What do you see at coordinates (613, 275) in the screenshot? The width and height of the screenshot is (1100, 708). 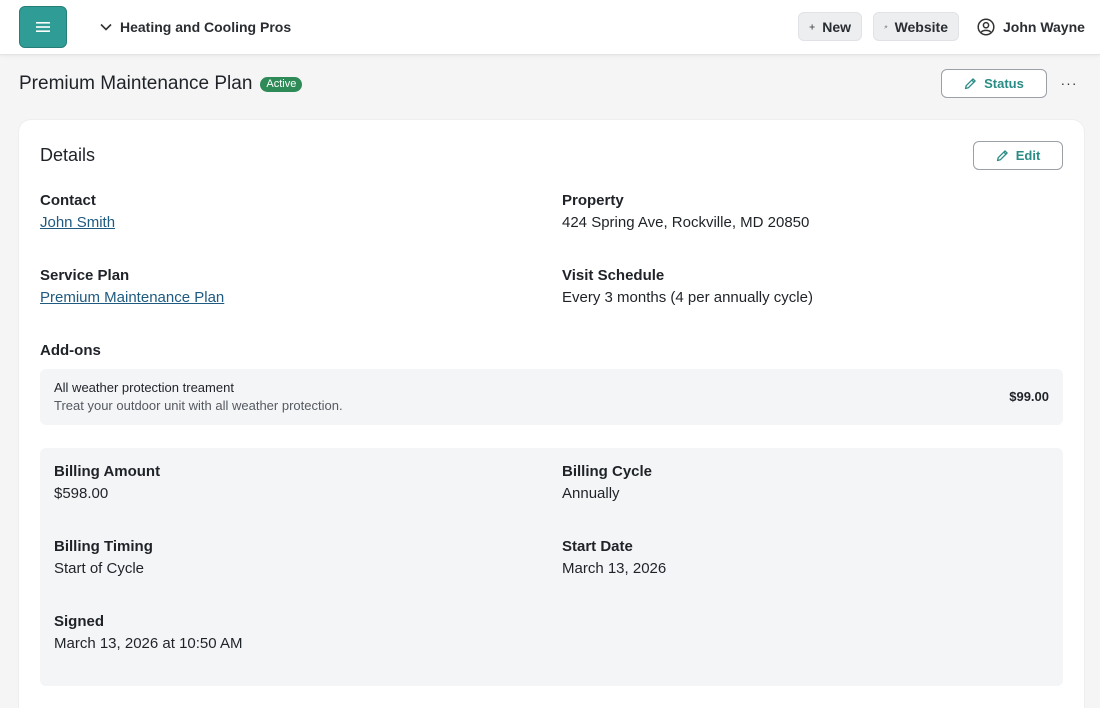 I see `visit-schedule-label: Visit Schedule` at bounding box center [613, 275].